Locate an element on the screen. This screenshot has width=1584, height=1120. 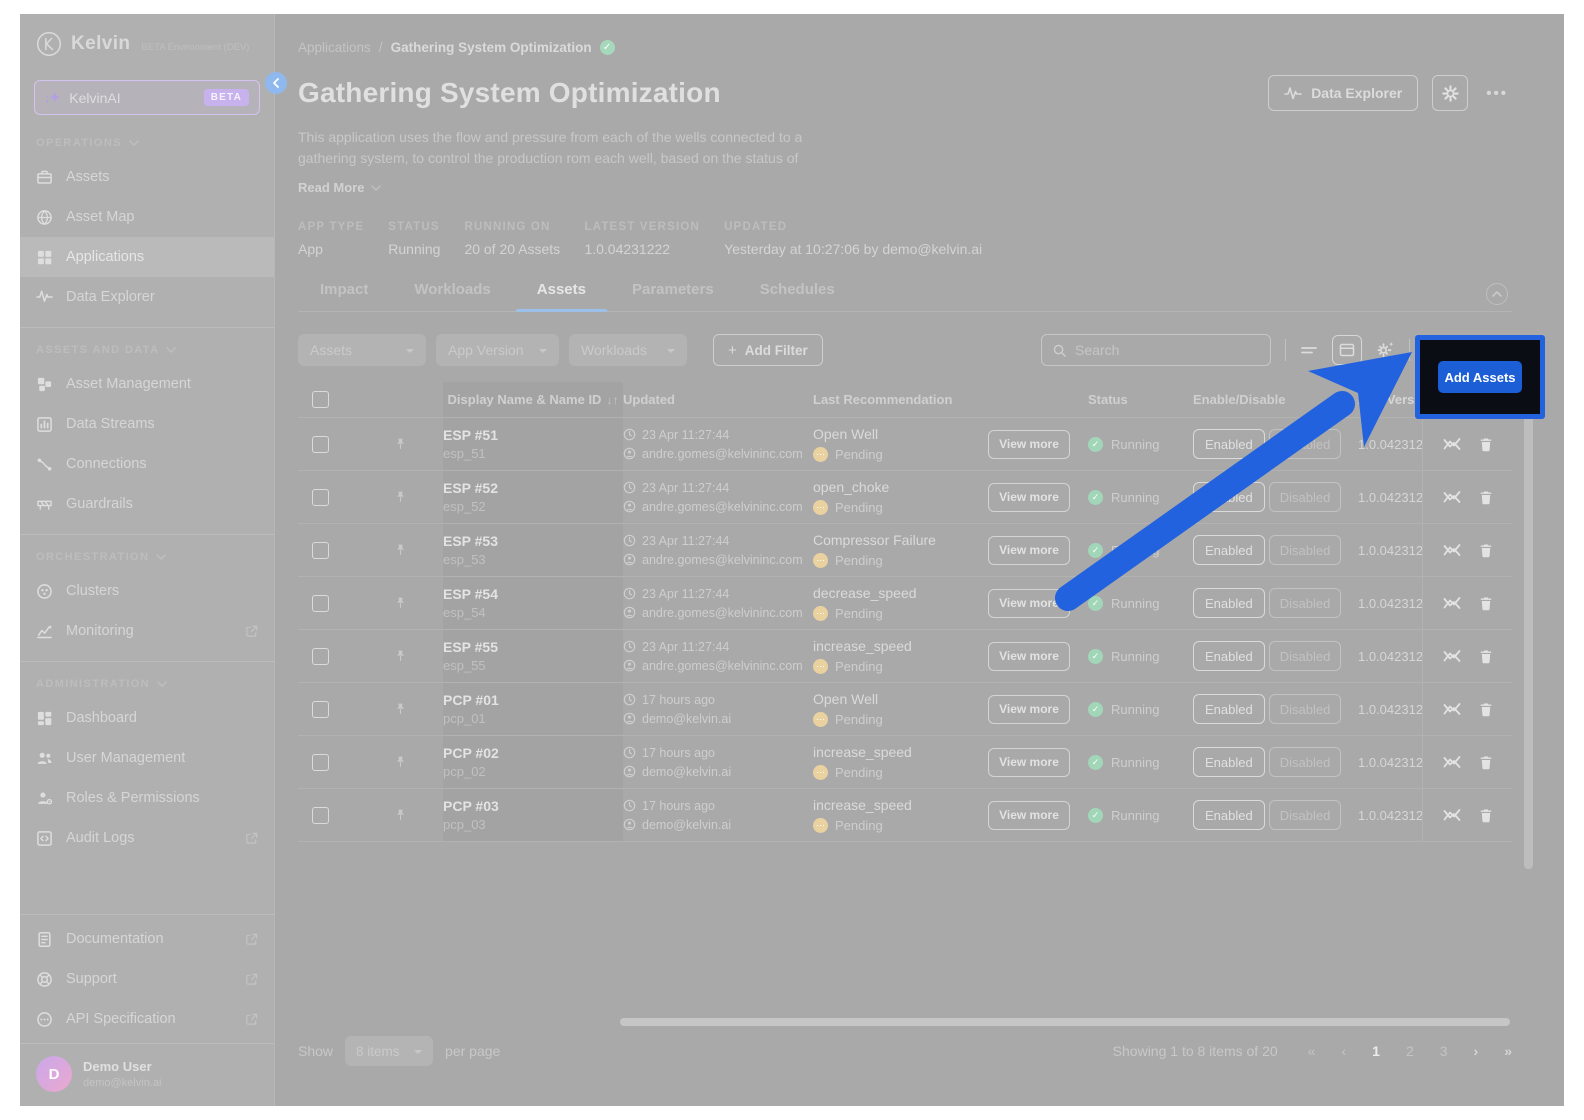
tab-impact: Impact is located at coordinates (344, 296).